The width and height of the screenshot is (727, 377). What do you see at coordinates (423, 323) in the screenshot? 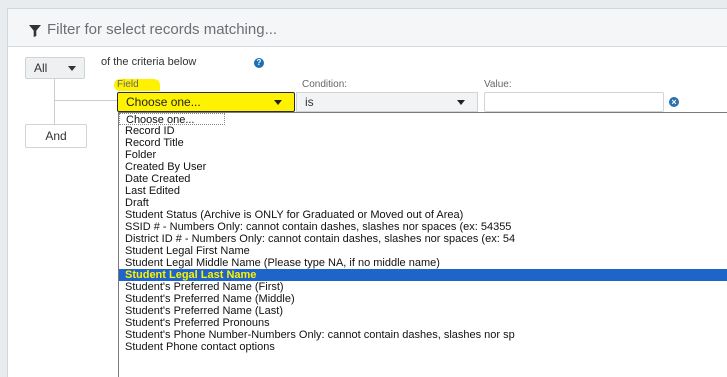
I see `dropdown-option: Student's Preferred Pronouns` at bounding box center [423, 323].